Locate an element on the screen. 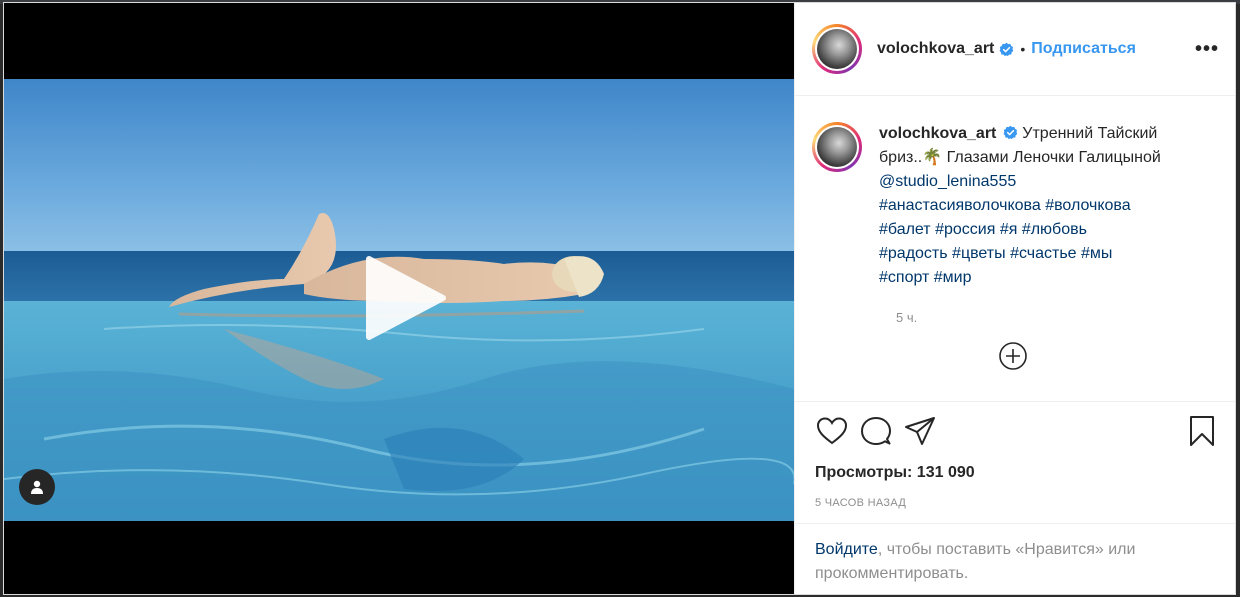 This screenshot has height=597, width=1240. caption-avatar-border is located at coordinates (837, 147).